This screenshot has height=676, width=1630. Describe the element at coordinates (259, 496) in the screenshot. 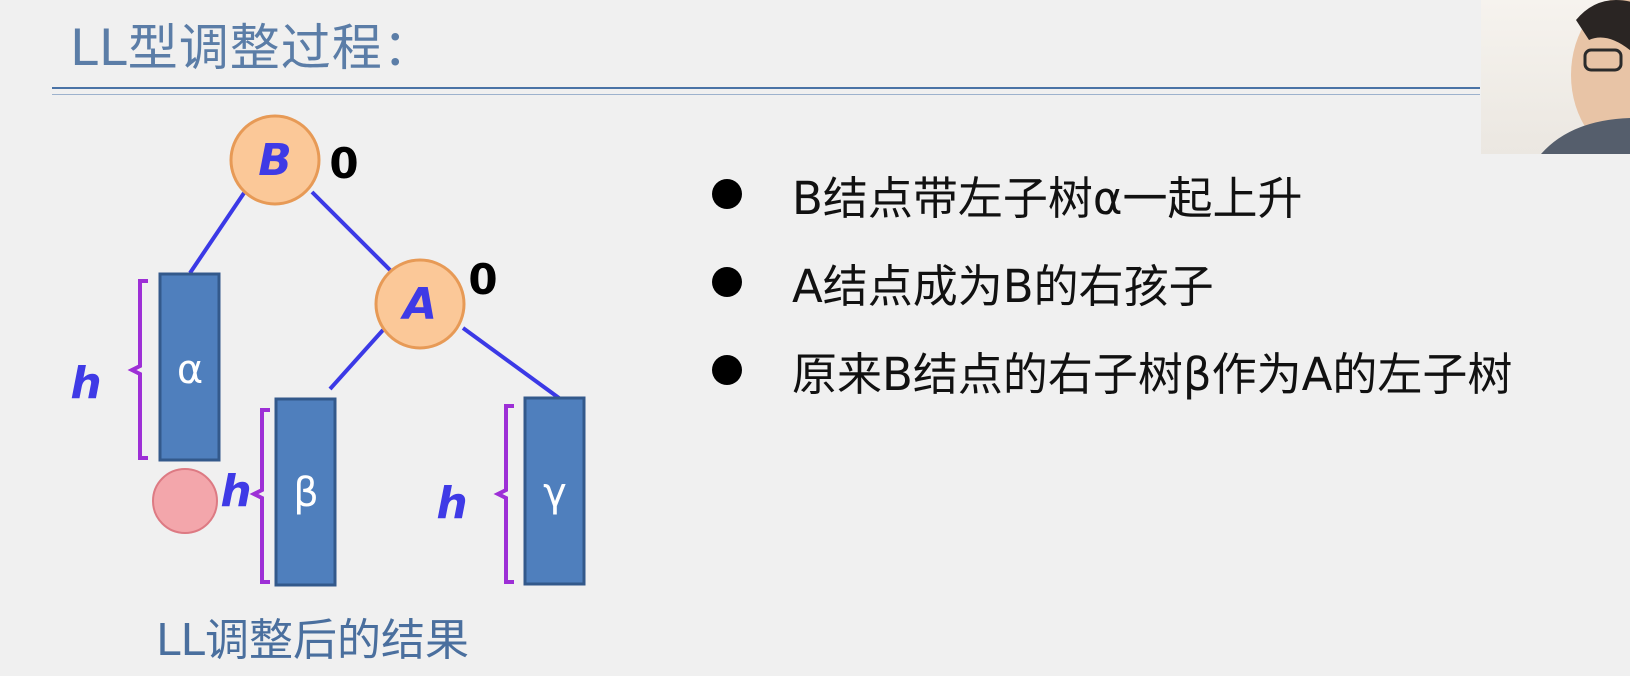

I see `brace-beta` at that location.